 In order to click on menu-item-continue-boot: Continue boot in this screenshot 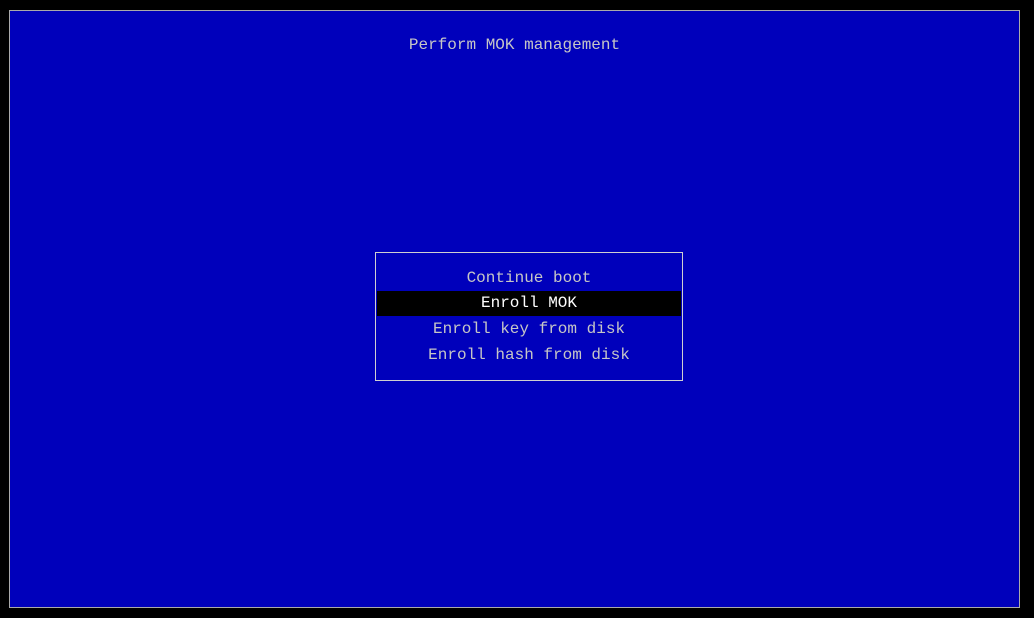, I will do `click(529, 278)`.